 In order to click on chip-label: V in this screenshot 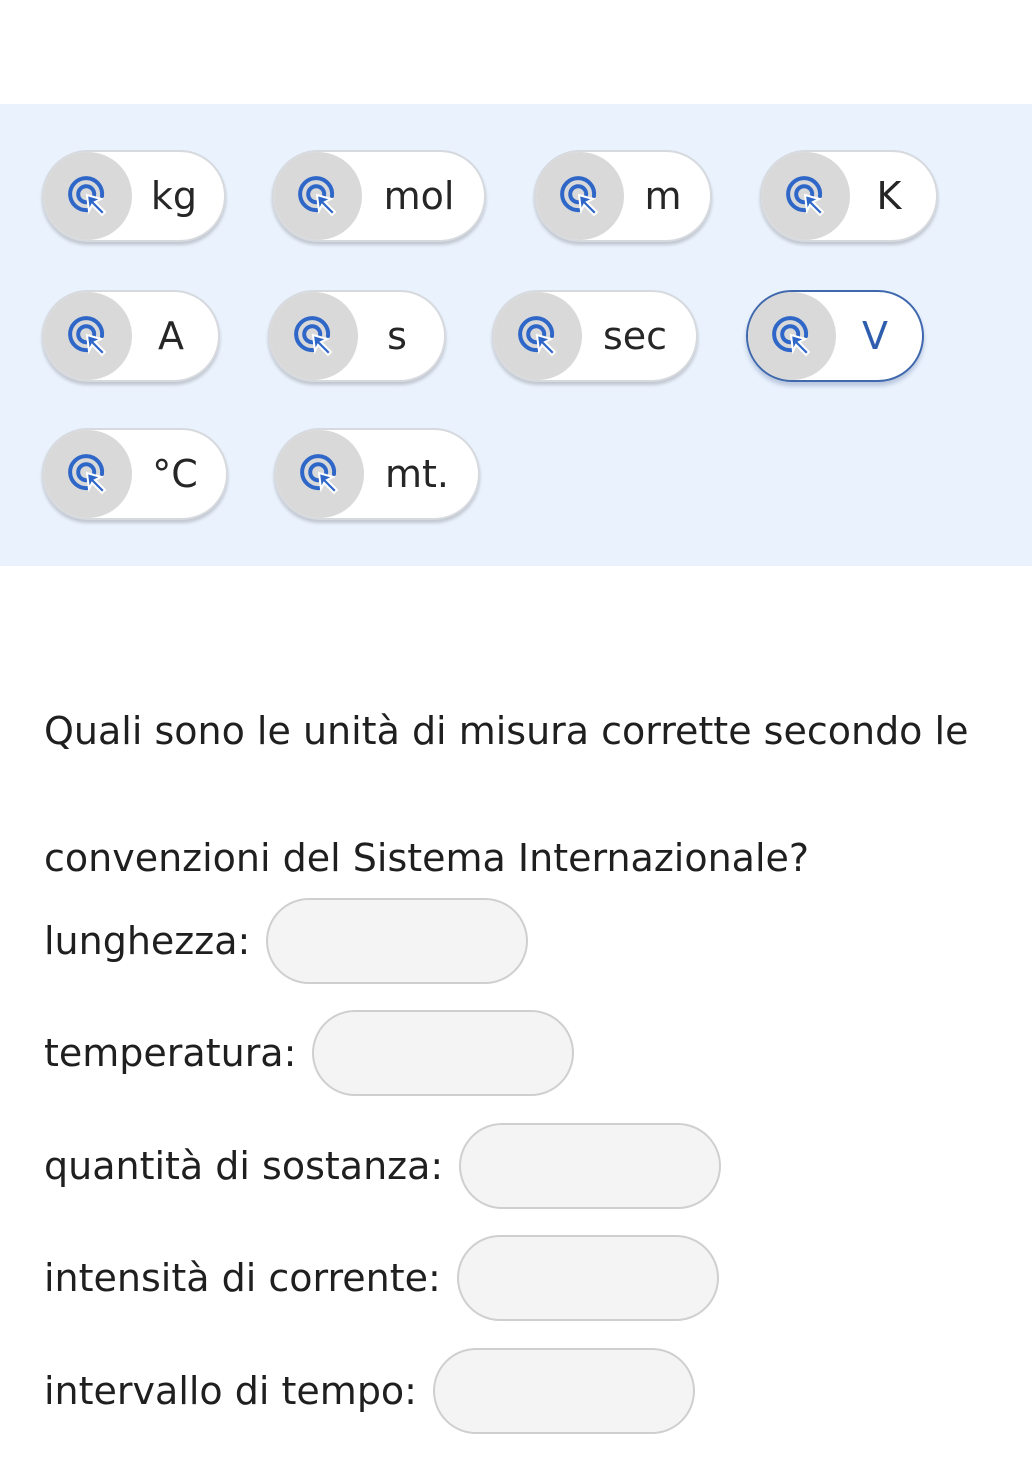, I will do `click(875, 336)`.